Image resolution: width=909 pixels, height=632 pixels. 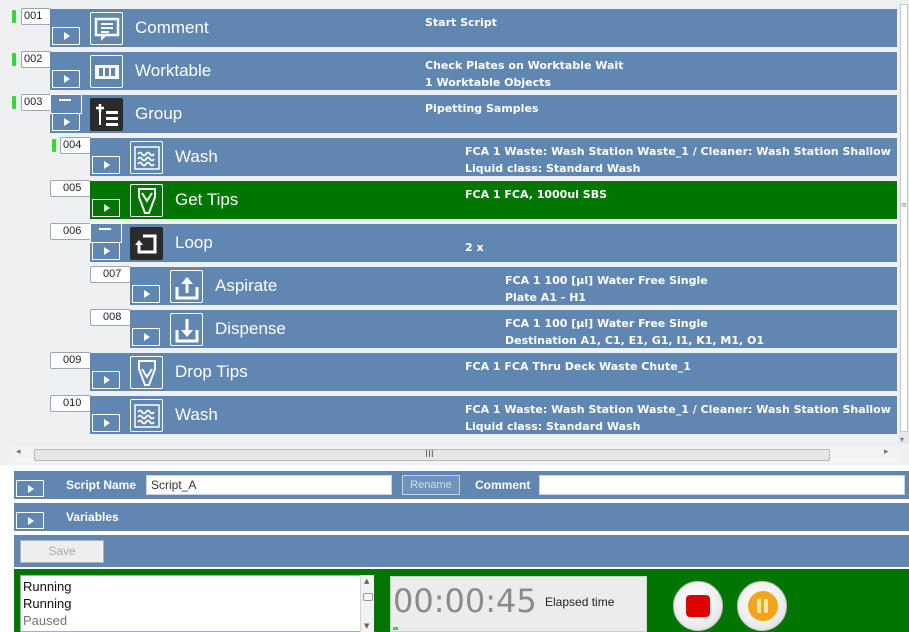 I want to click on elapsed-timer: 00:00:45, so click(x=465, y=601).